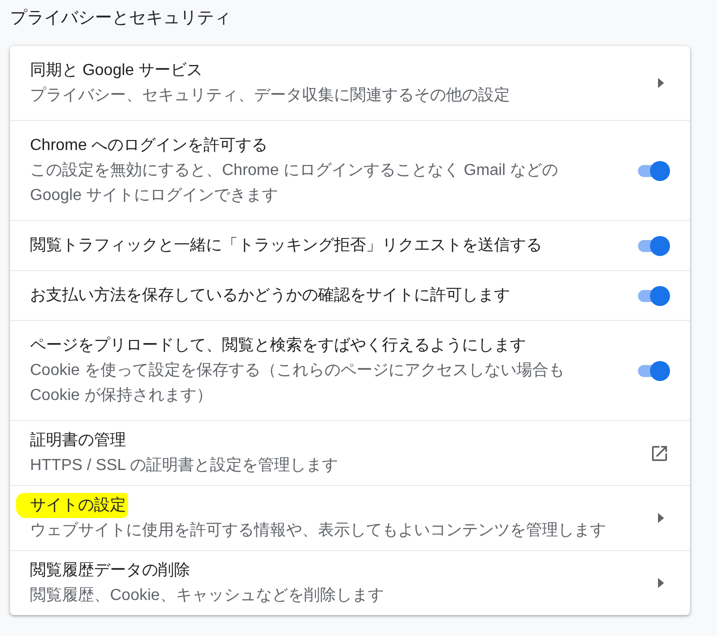 This screenshot has width=717, height=636. What do you see at coordinates (149, 146) in the screenshot?
I see `setting-title: Chrome へのログインを許可する` at bounding box center [149, 146].